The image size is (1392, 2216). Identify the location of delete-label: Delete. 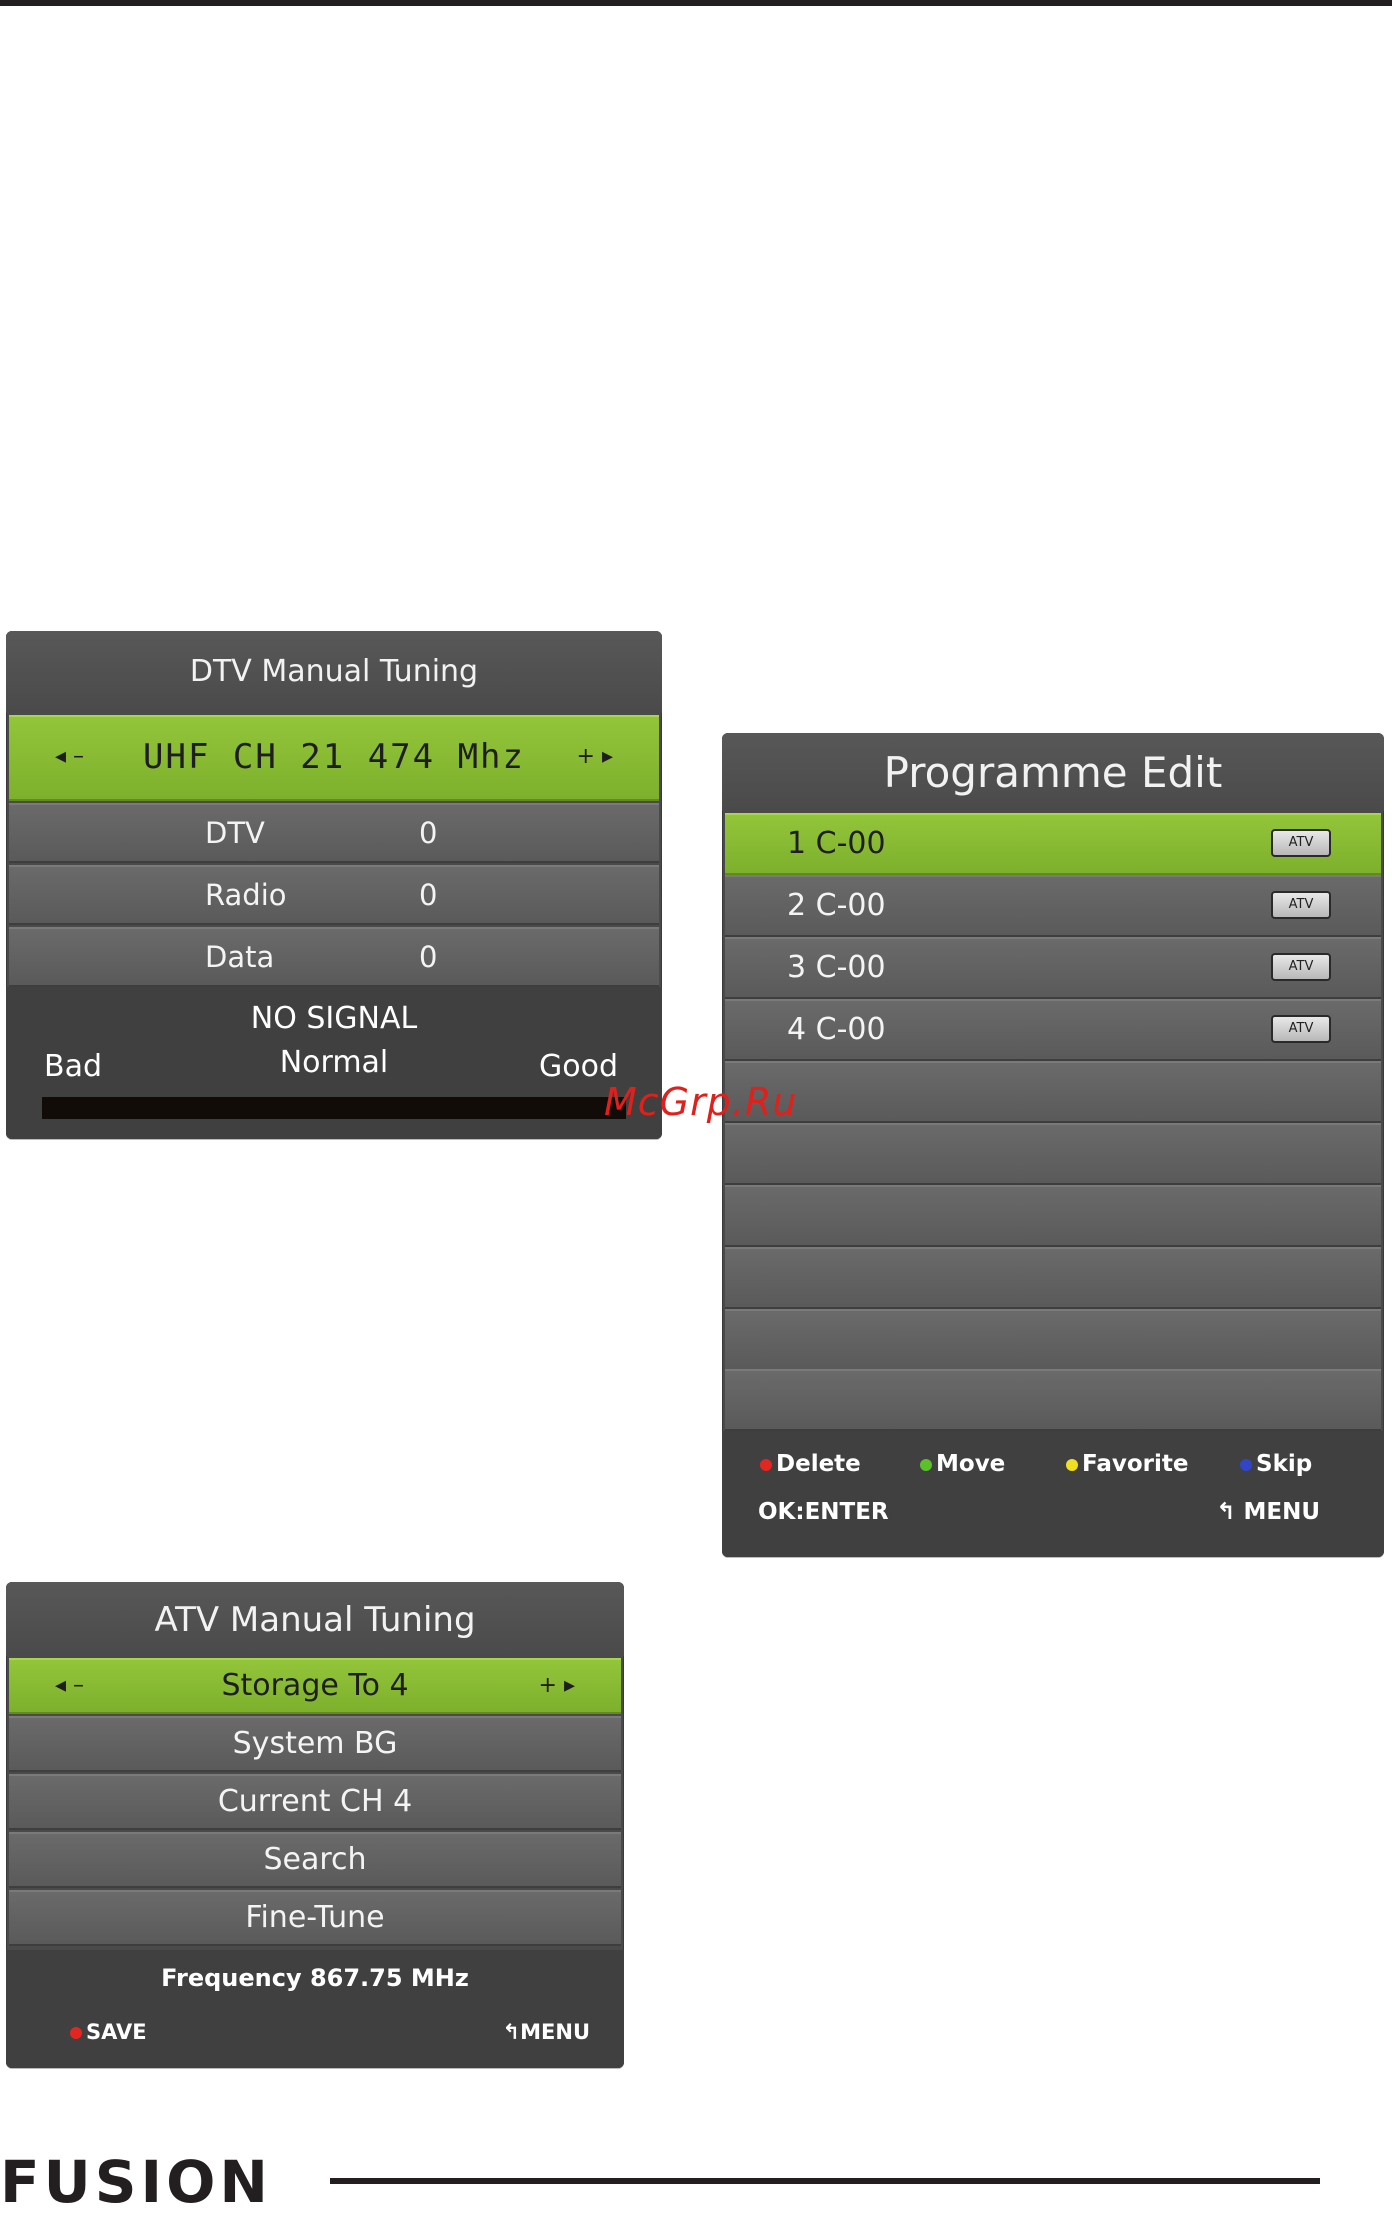
(818, 1464).